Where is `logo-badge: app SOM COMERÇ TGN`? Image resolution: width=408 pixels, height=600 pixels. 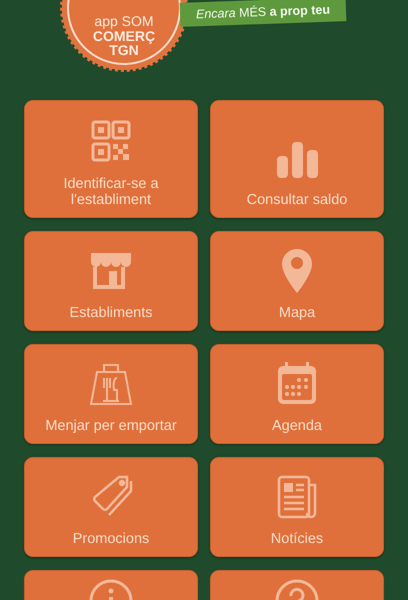 logo-badge: app SOM COMERÇ TGN is located at coordinates (124, 35).